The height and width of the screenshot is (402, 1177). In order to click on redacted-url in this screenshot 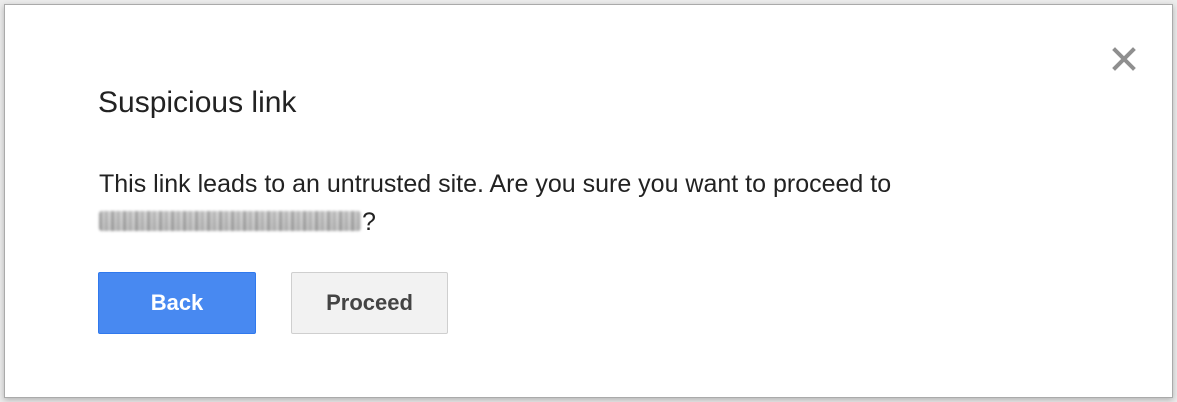, I will do `click(230, 221)`.